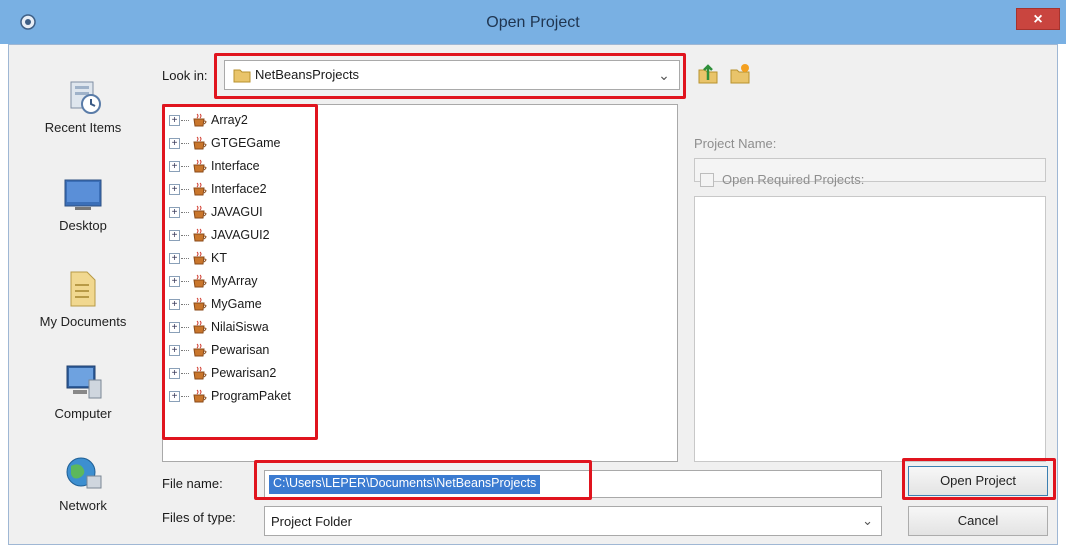 The image size is (1066, 549). I want to click on window-title: Open Project, so click(533, 22).